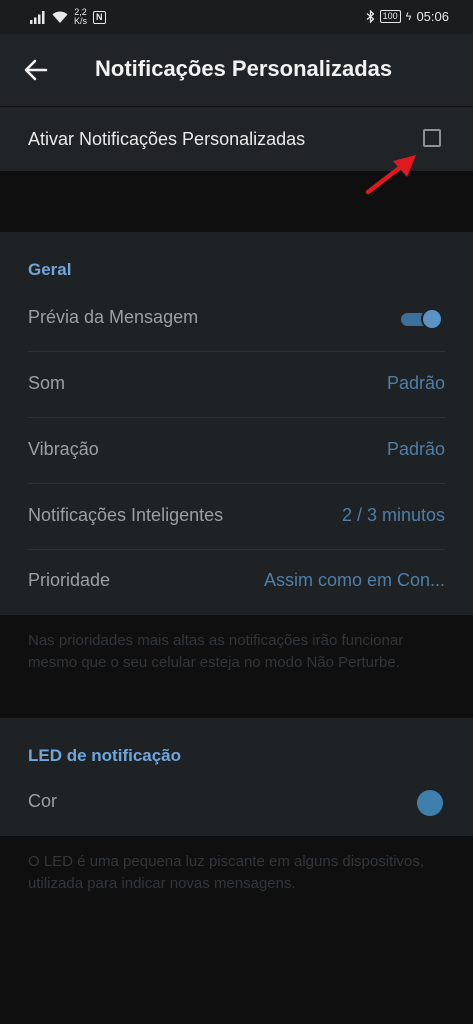 Image resolution: width=473 pixels, height=1024 pixels. I want to click on status-right: 100 ϟ 05:06, so click(407, 16).